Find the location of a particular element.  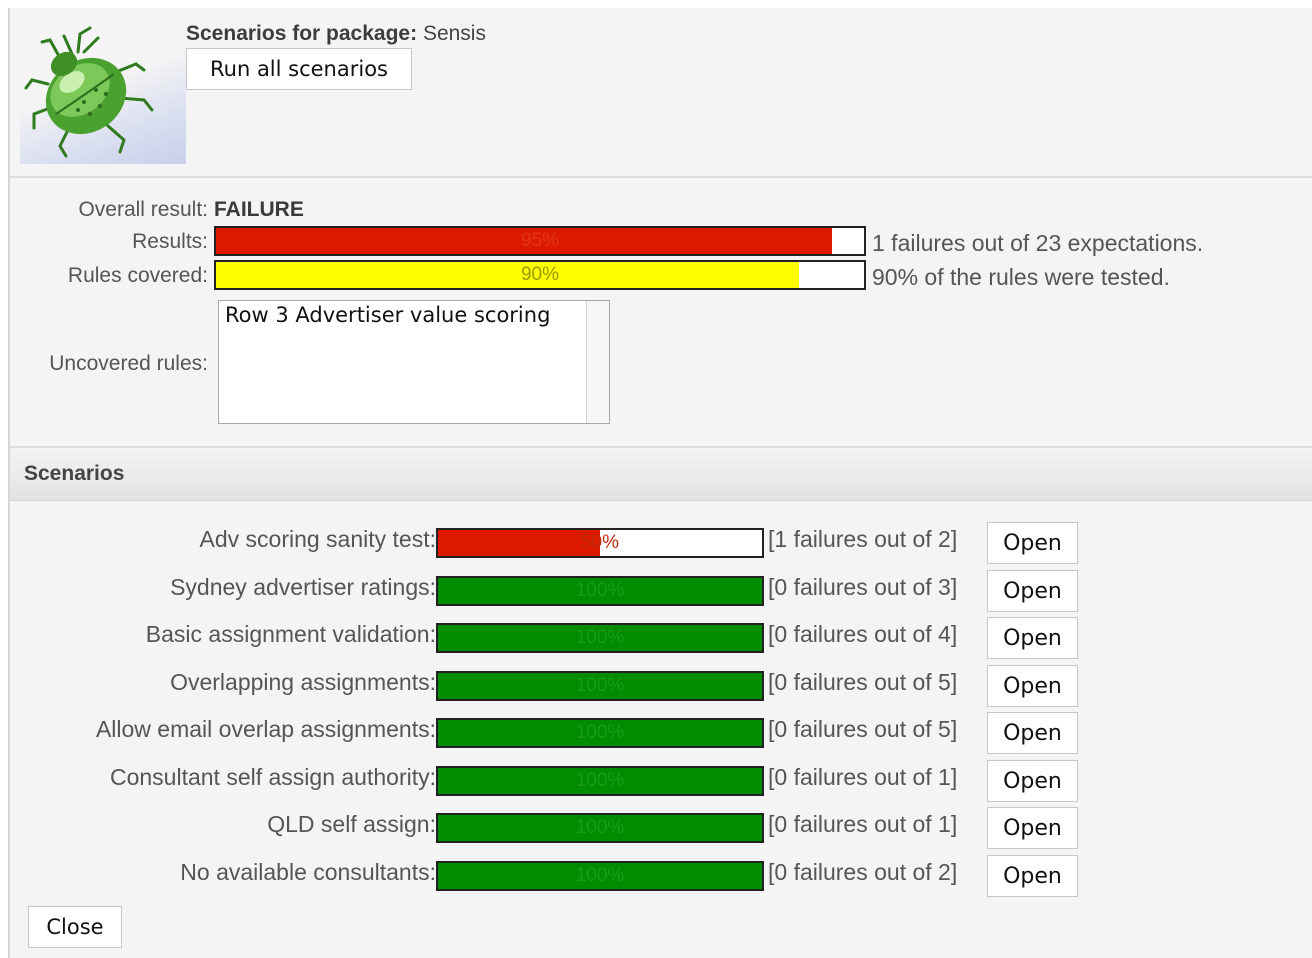

rules-covered-percent: 90% is located at coordinates (540, 274).